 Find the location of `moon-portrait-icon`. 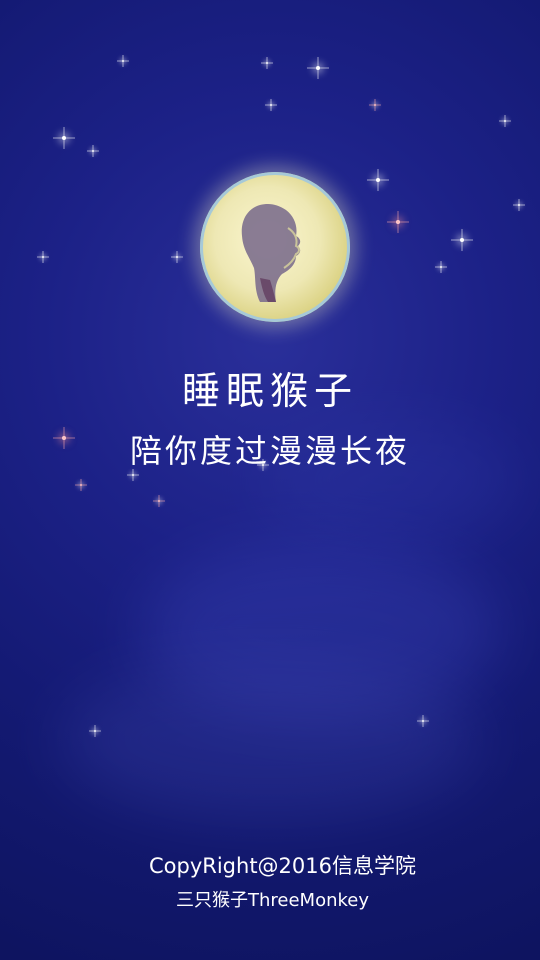

moon-portrait-icon is located at coordinates (275, 247).